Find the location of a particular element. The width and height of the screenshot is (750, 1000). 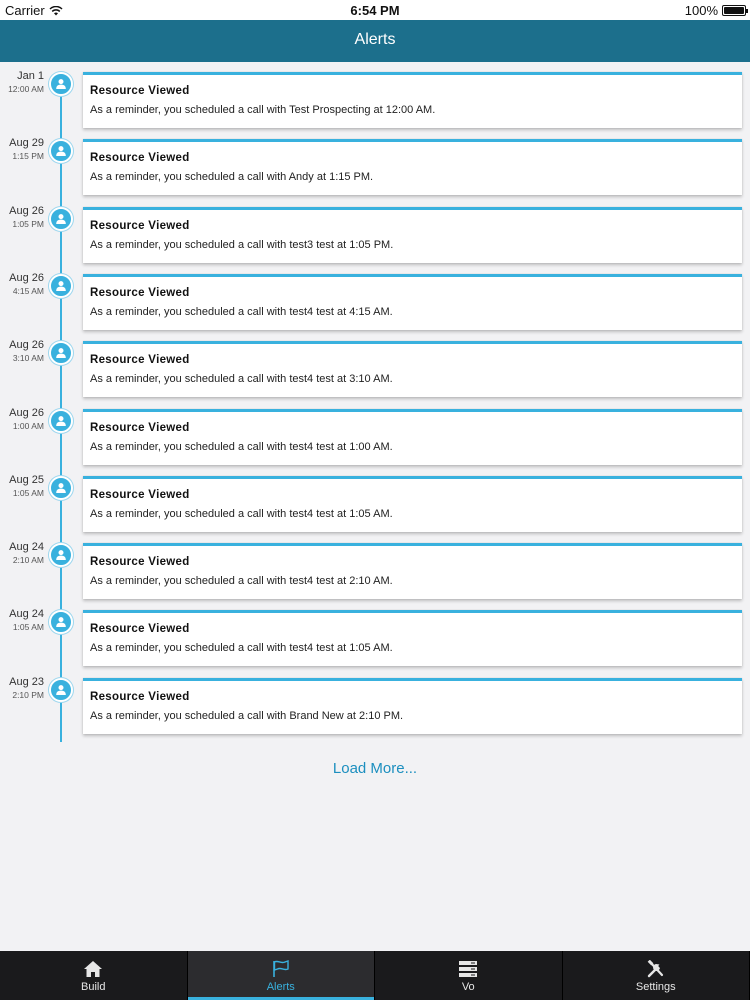

tab-bar: Build Alerts Vo Settings is located at coordinates (375, 975).